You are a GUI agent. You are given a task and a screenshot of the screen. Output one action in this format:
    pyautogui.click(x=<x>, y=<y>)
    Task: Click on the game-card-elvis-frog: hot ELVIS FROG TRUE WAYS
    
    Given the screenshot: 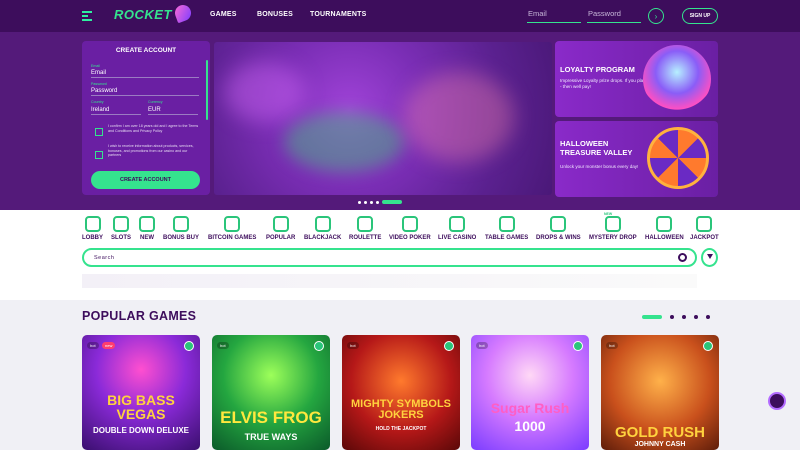 What is the action you would take?
    pyautogui.click(x=271, y=392)
    